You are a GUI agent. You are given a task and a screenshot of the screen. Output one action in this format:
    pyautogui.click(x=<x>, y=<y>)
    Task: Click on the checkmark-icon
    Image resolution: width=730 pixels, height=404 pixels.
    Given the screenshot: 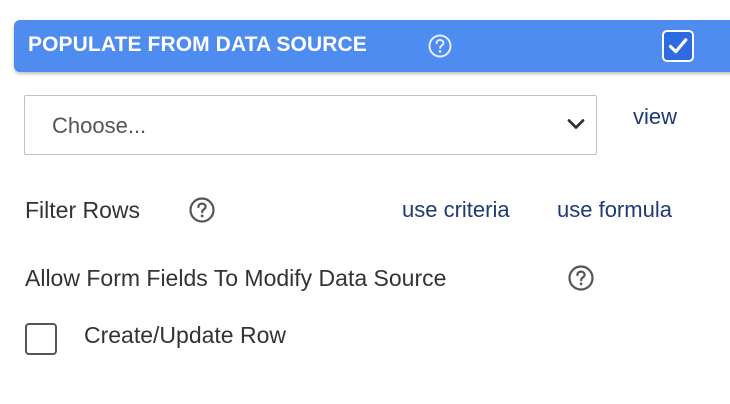 What is the action you would take?
    pyautogui.click(x=678, y=46)
    